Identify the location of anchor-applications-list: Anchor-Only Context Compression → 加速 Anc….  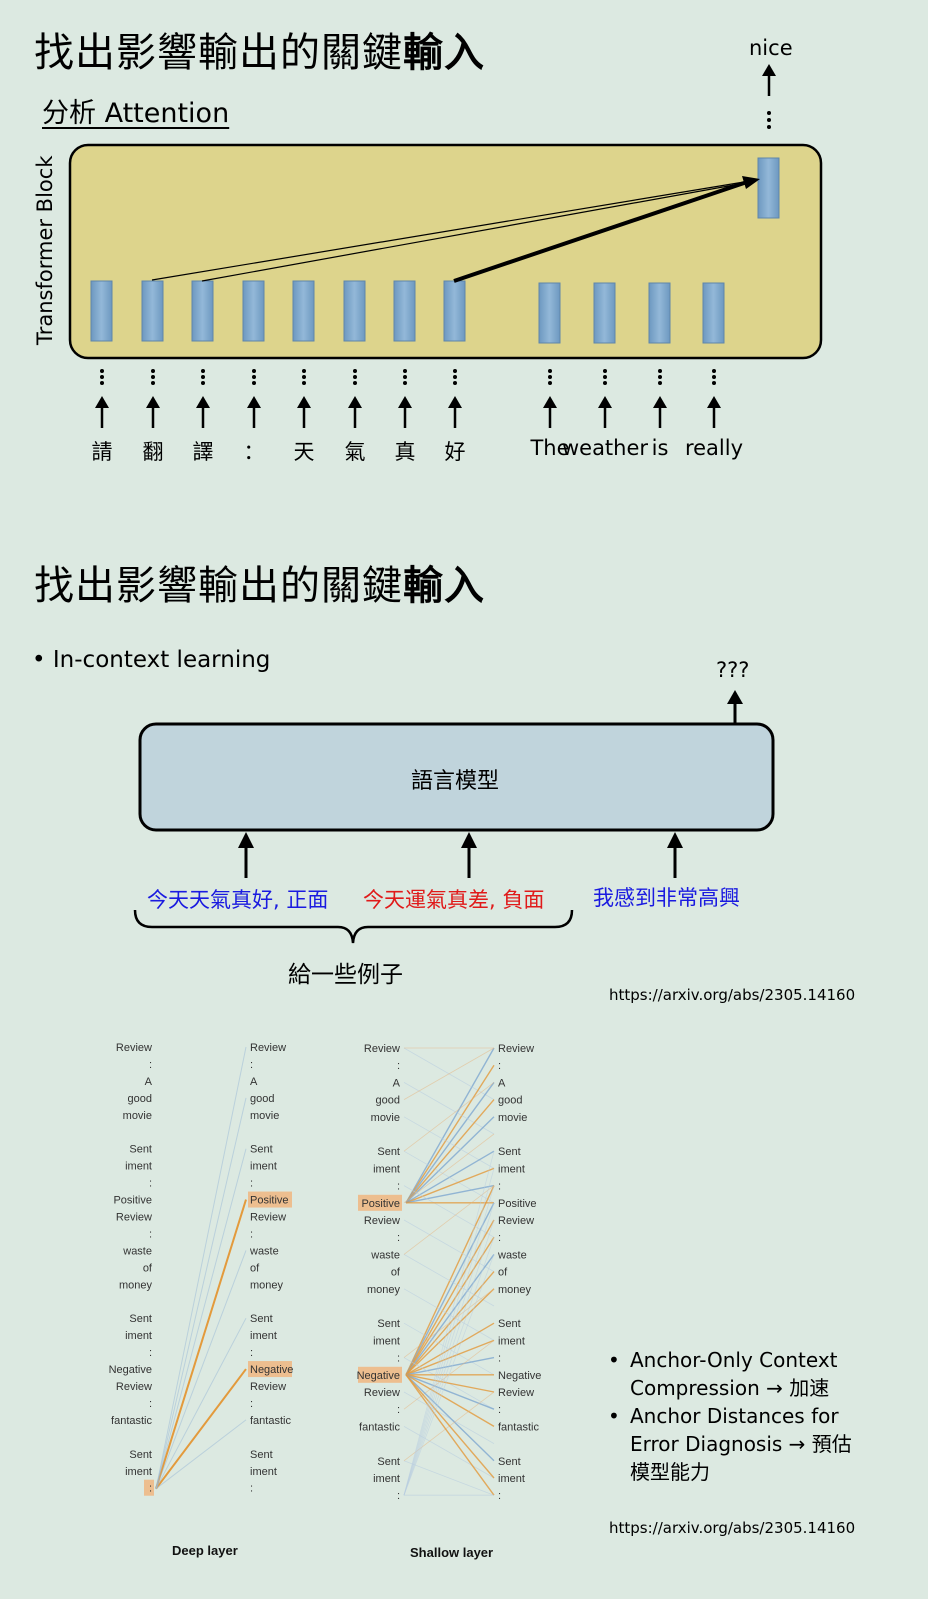
(729, 1416).